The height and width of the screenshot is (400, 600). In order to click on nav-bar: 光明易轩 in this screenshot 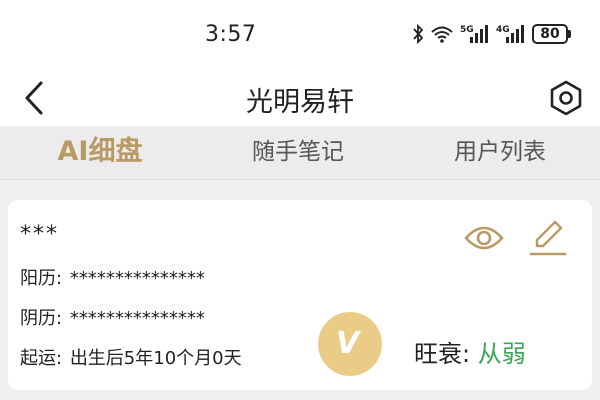, I will do `click(300, 97)`.